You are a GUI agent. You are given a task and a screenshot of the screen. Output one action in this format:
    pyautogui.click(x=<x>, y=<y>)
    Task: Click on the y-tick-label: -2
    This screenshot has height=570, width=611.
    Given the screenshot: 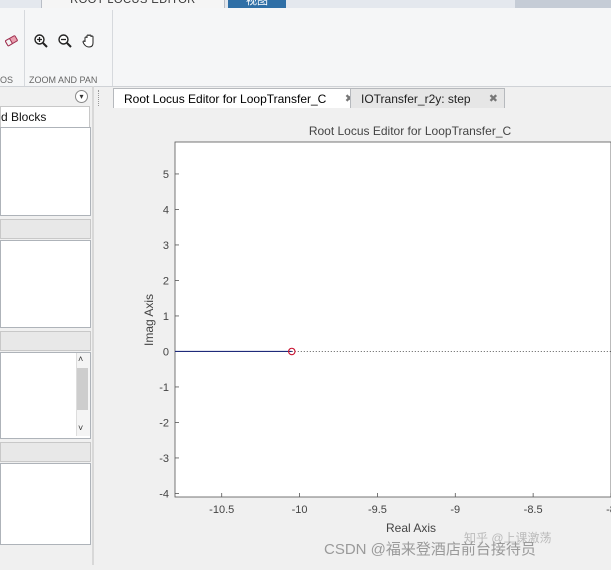 What is the action you would take?
    pyautogui.click(x=164, y=423)
    